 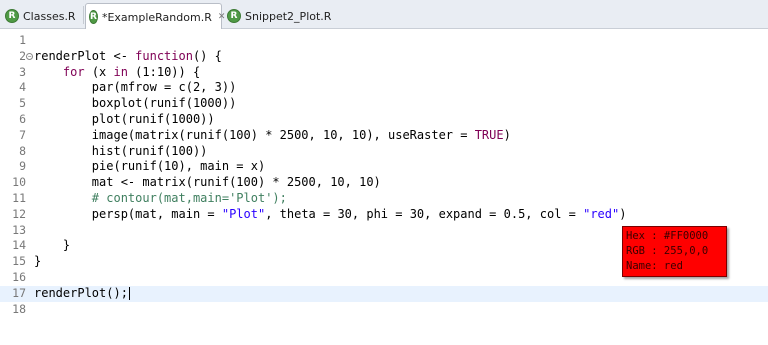 What do you see at coordinates (384, 73) in the screenshot?
I see `code-line: 3 for (x in (1:10)) {` at bounding box center [384, 73].